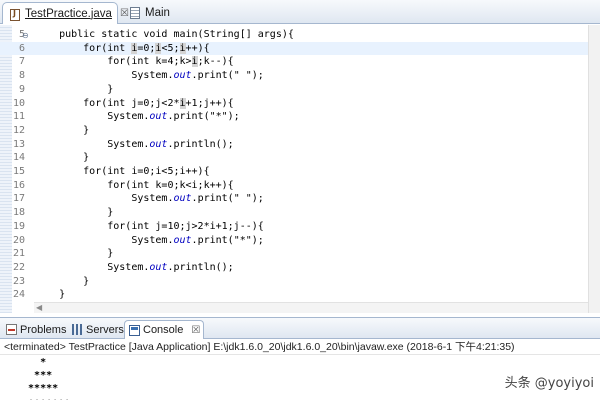 This screenshot has height=400, width=600. What do you see at coordinates (18, 130) in the screenshot?
I see `line-number: 12` at bounding box center [18, 130].